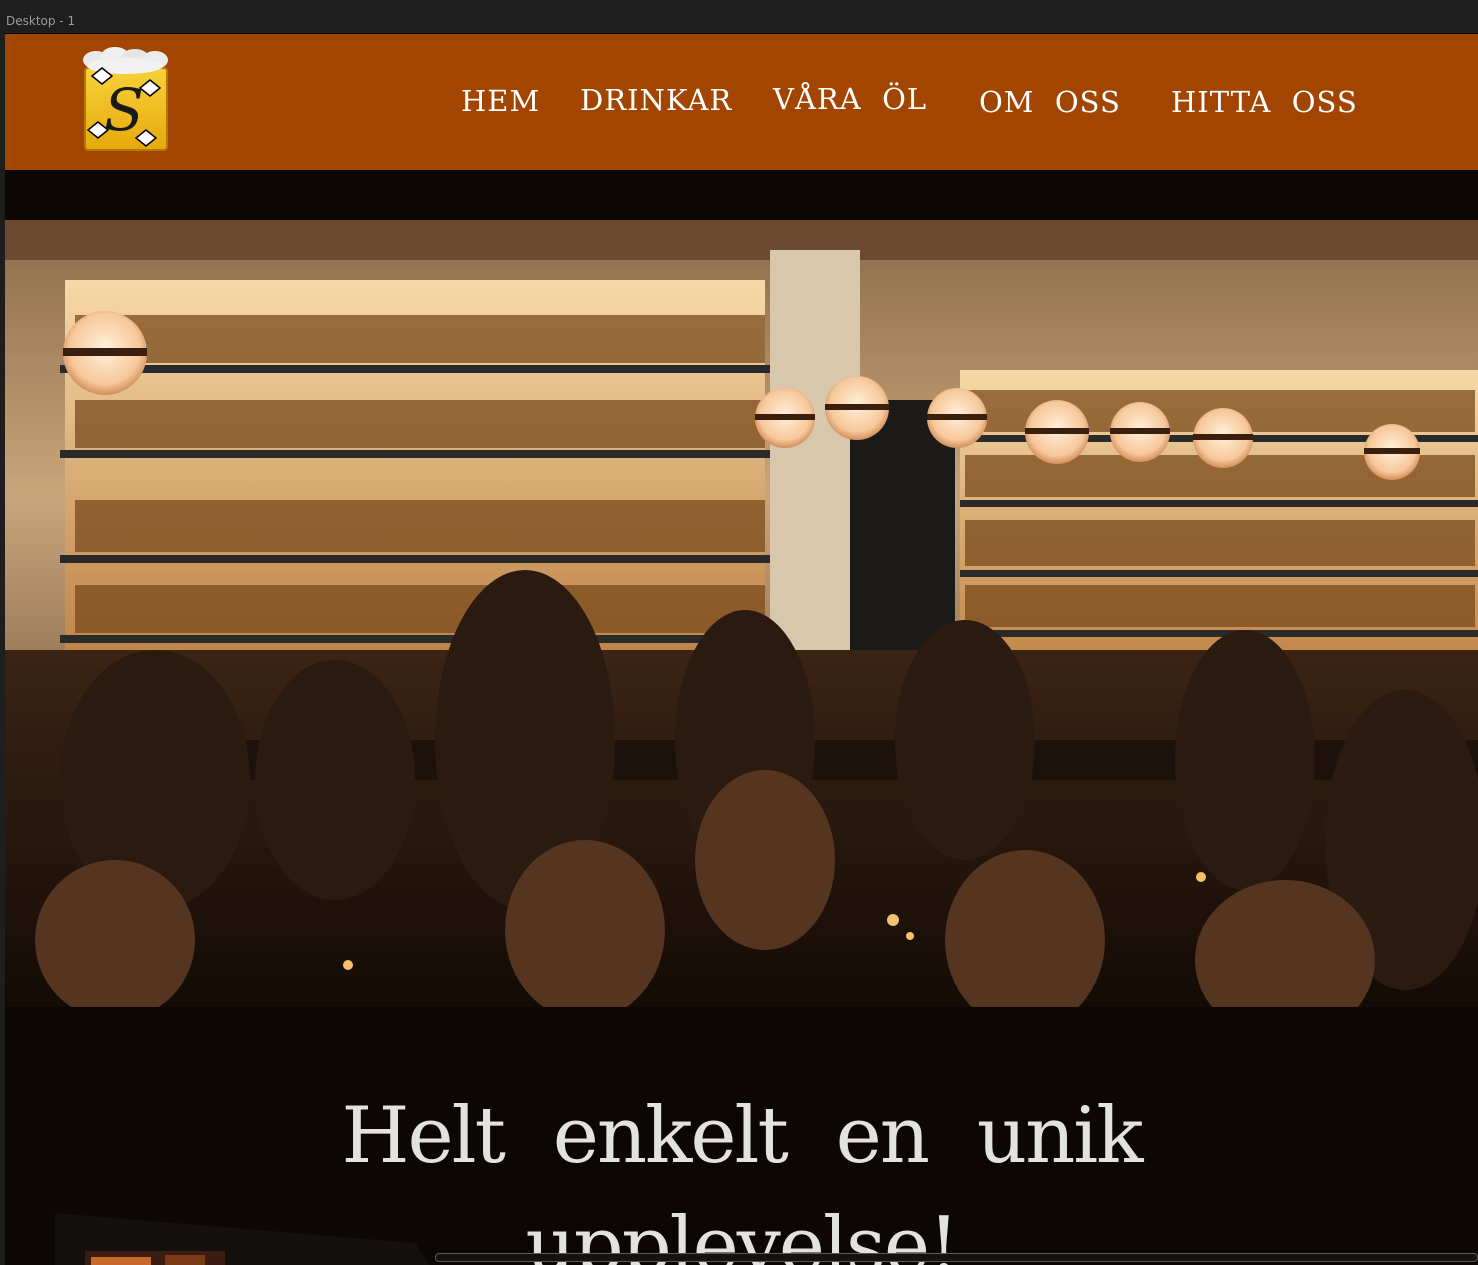 Image resolution: width=1478 pixels, height=1265 pixels. Describe the element at coordinates (742, 1136) in the screenshot. I see `headline-line-1: Helt enkelt en unik` at that location.